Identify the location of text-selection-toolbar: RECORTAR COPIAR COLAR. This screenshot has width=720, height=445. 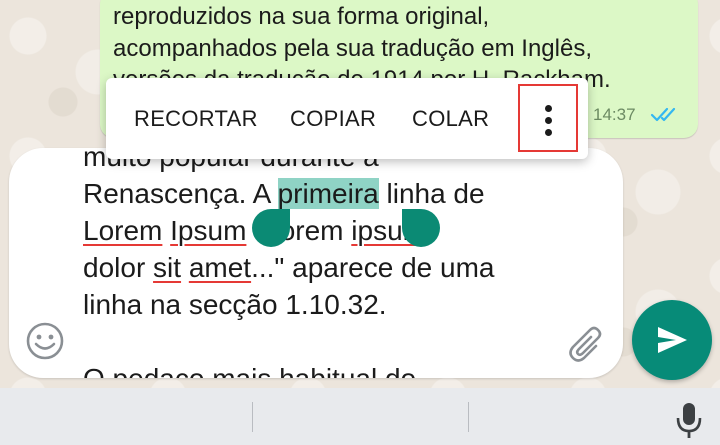
(347, 118).